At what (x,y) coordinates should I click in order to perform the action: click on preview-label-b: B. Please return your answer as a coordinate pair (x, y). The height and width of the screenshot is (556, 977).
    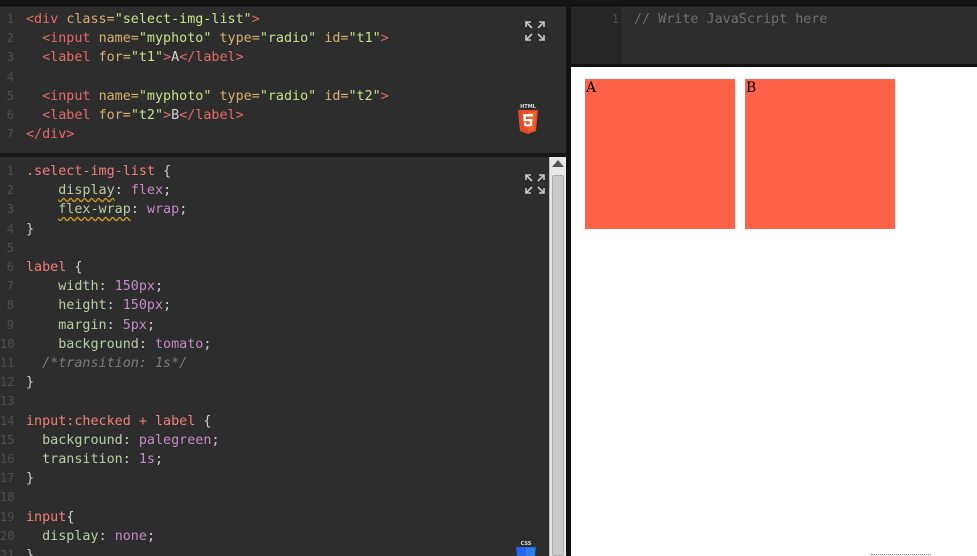
    Looking at the image, I should click on (820, 154).